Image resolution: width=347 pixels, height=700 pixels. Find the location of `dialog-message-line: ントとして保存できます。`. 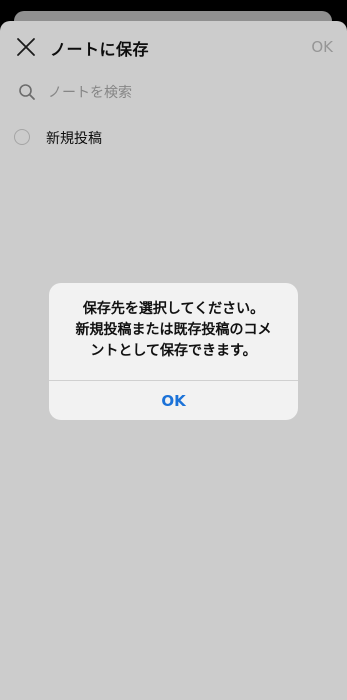

dialog-message-line: ントとして保存できます。 is located at coordinates (173, 351).